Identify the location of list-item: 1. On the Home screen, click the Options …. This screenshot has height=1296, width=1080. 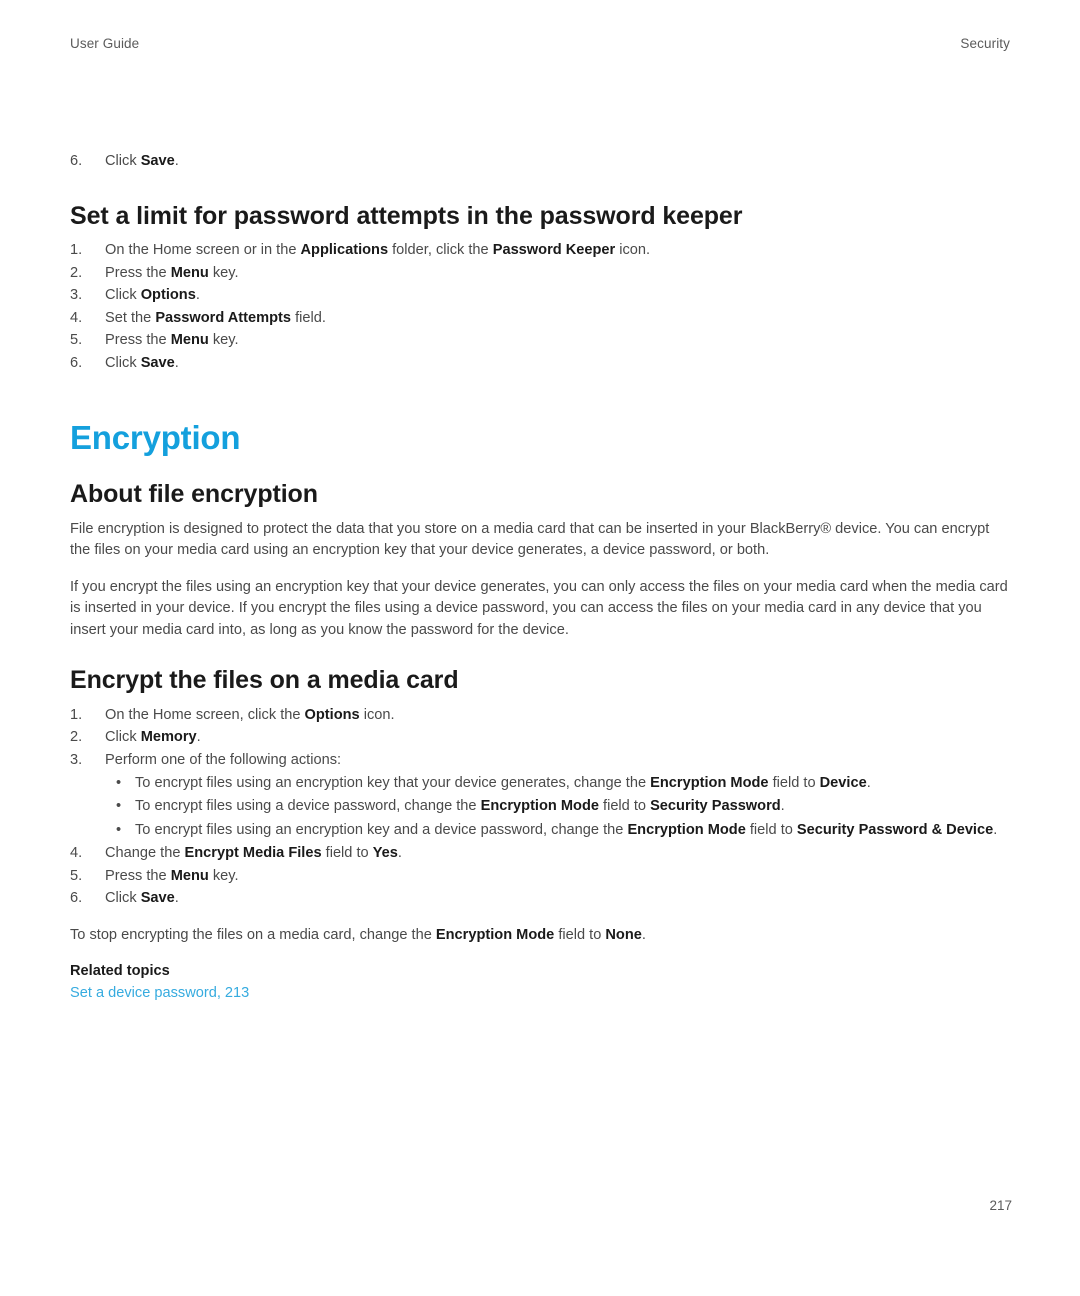
(541, 715).